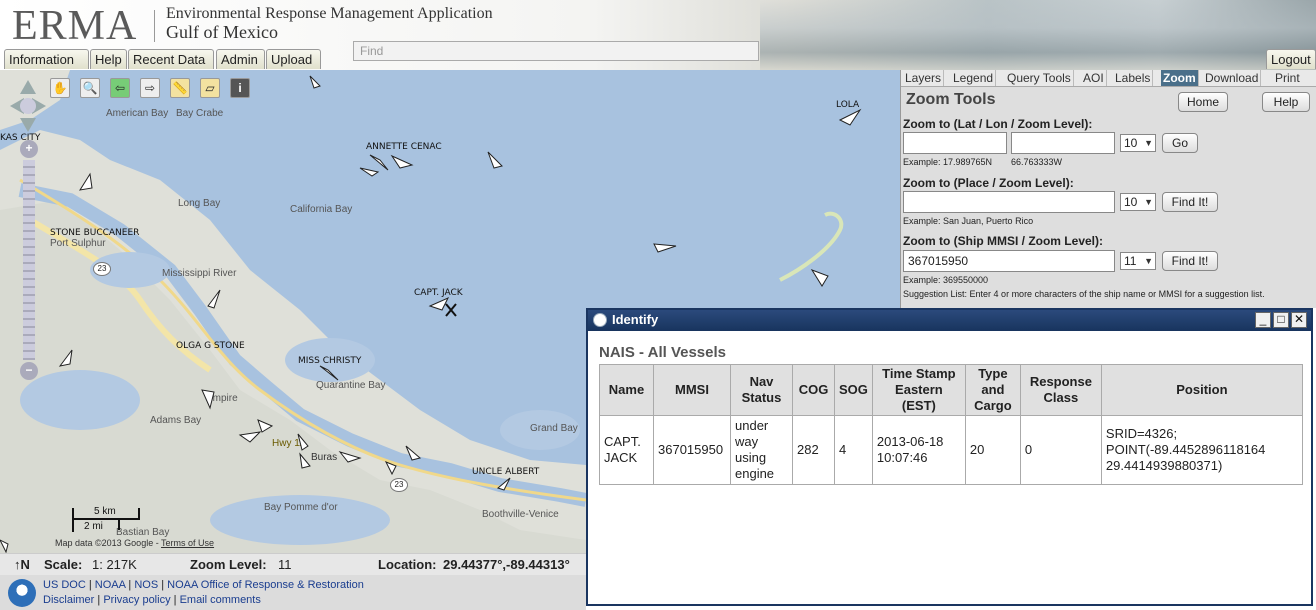 This screenshot has height=610, width=1316. I want to click on tab-zoom: Zoom, so click(1180, 78).